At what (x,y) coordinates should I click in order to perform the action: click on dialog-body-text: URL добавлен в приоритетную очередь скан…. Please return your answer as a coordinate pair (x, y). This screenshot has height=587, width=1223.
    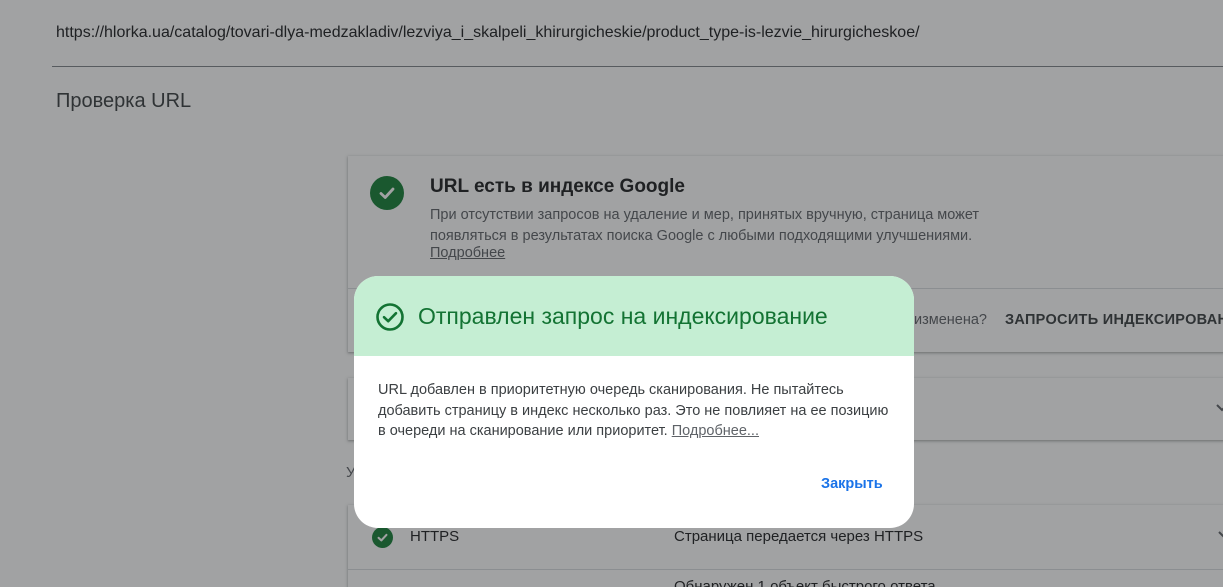
    Looking at the image, I should click on (633, 410).